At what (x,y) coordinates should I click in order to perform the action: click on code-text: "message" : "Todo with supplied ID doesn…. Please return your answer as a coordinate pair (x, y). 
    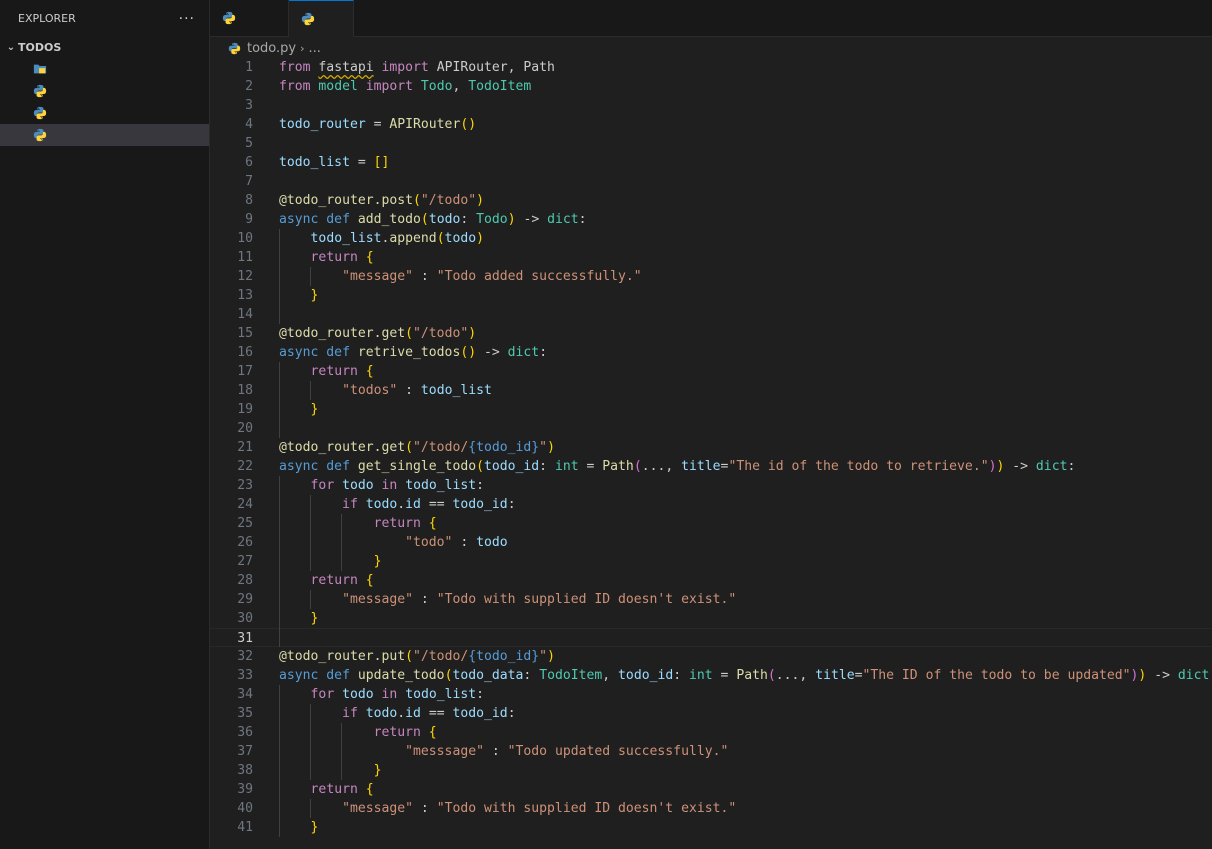
    Looking at the image, I should click on (507, 599).